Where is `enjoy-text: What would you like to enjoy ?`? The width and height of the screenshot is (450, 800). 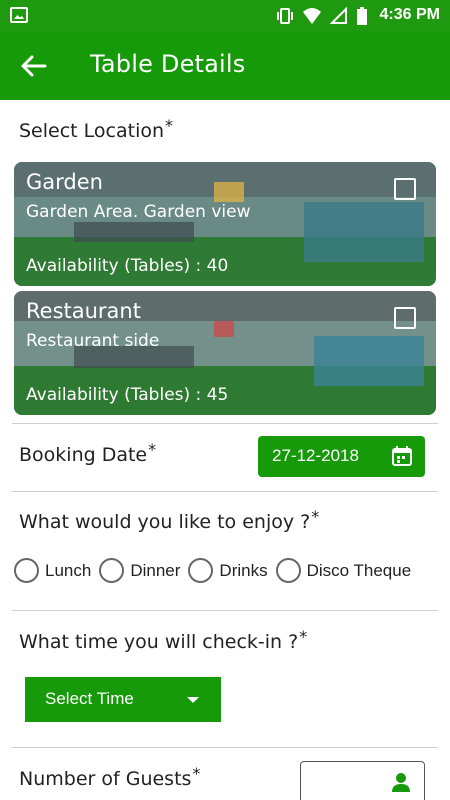 enjoy-text: What would you like to enjoy ? is located at coordinates (165, 522).